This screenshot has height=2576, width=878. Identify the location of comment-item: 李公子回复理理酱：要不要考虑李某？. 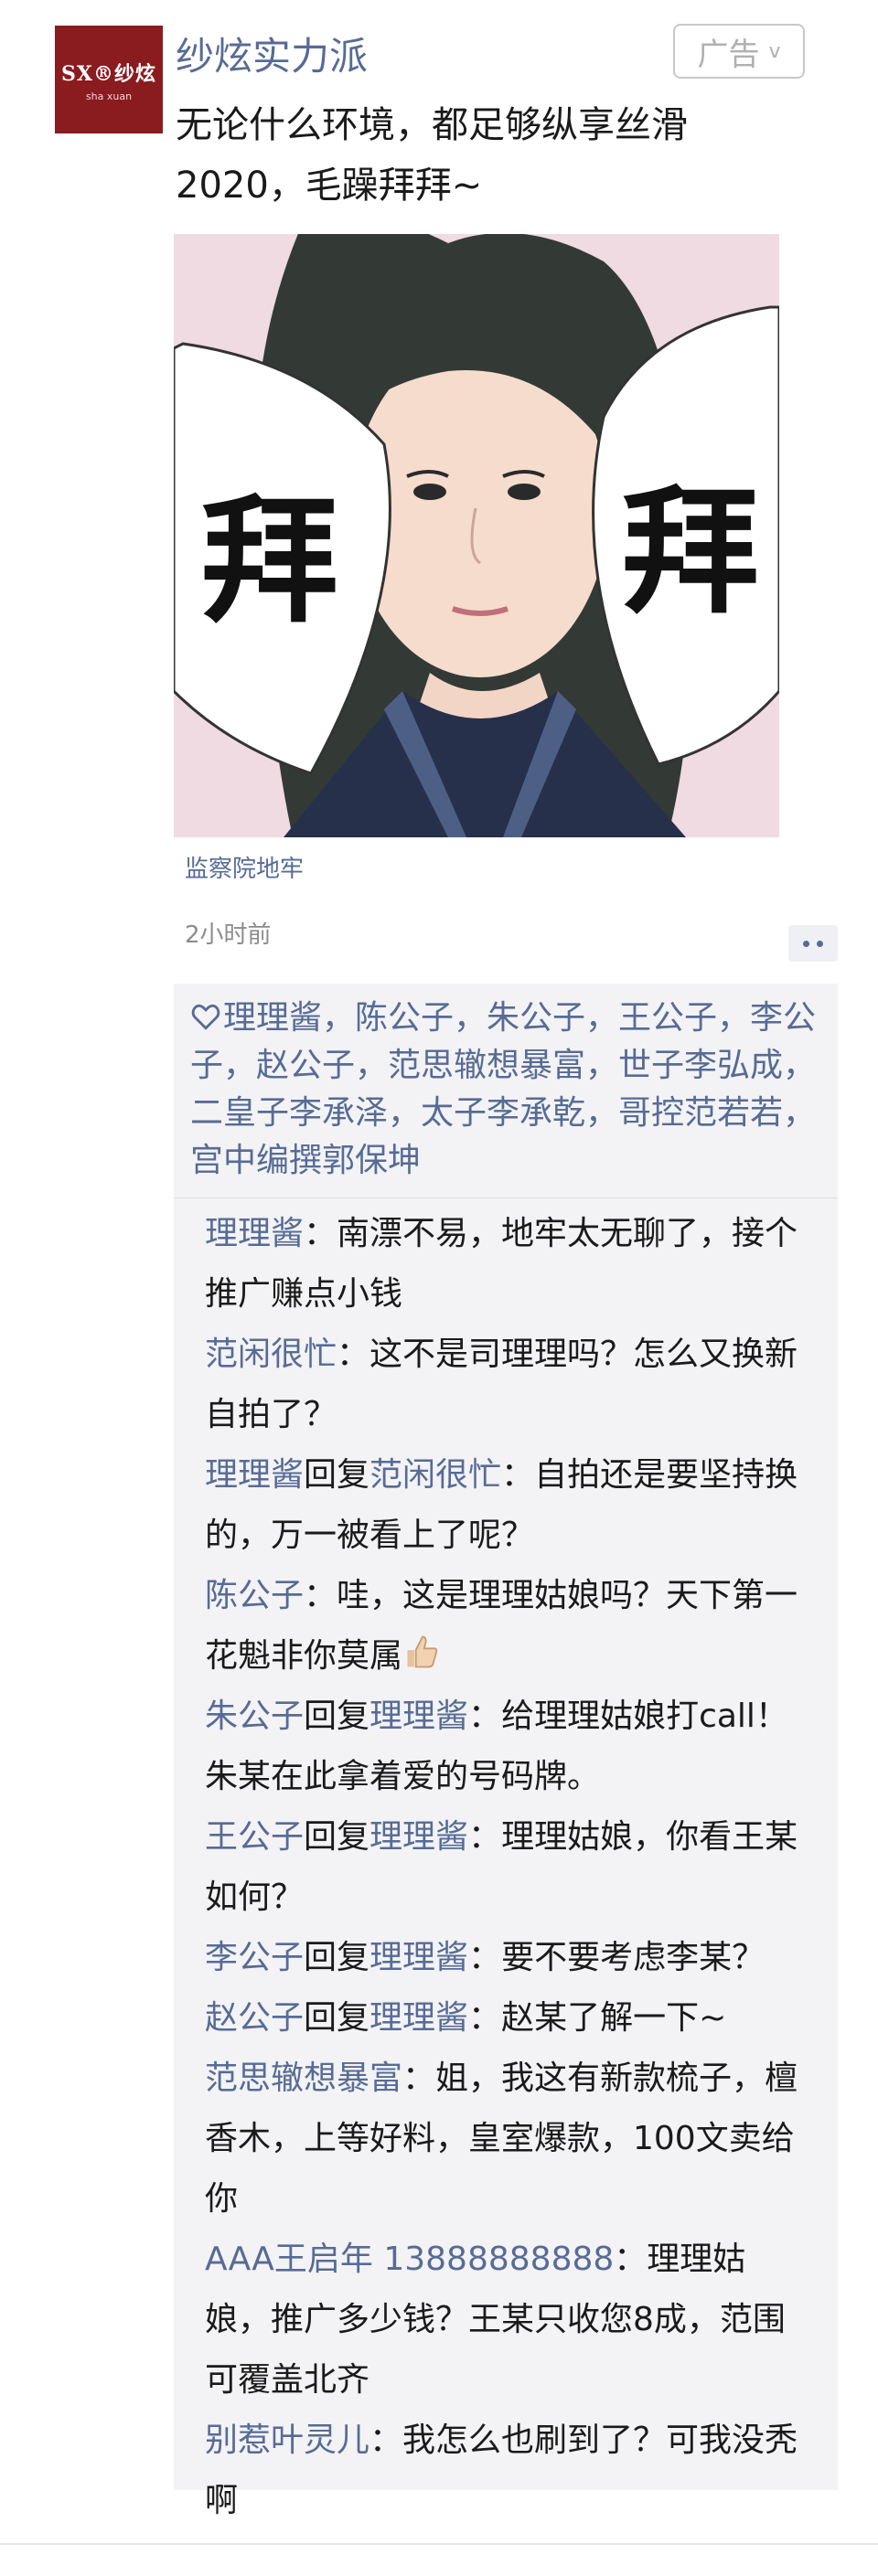
(506, 1958).